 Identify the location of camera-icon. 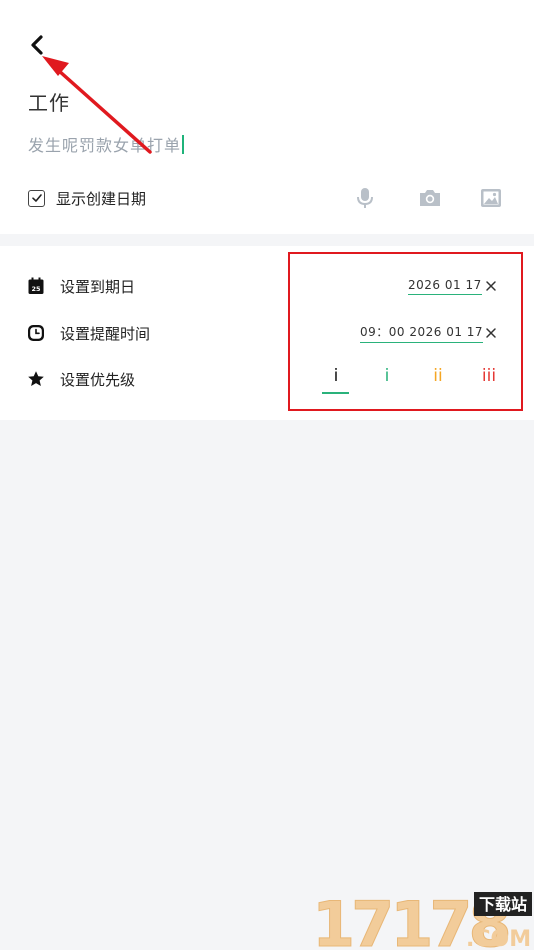
(430, 198).